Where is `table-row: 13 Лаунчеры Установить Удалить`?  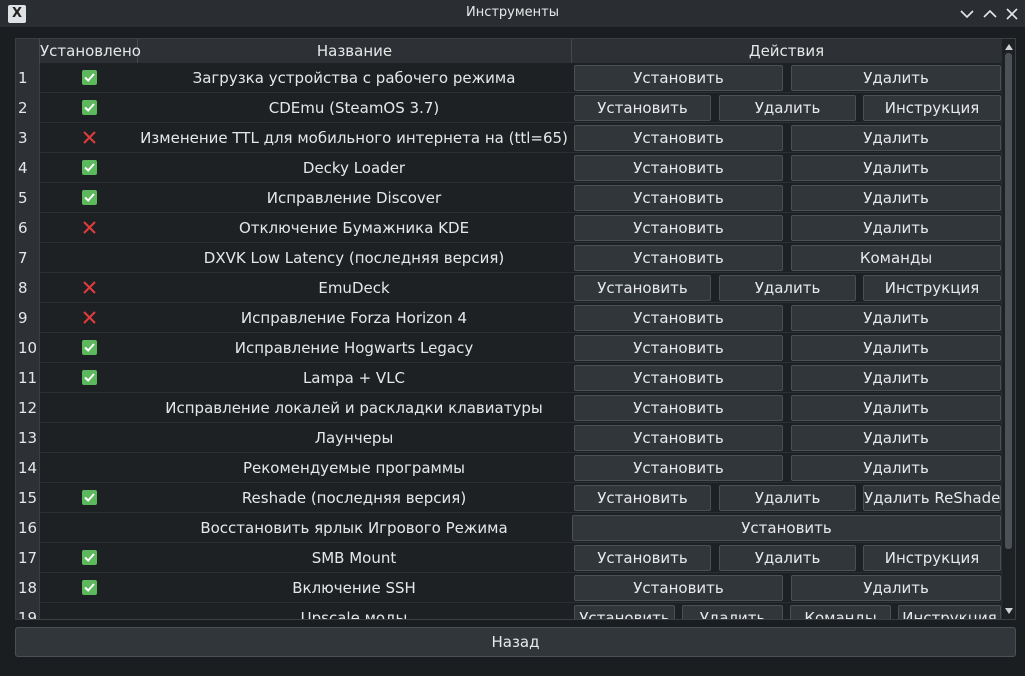
table-row: 13 Лаунчеры Установить Удалить is located at coordinates (508, 438).